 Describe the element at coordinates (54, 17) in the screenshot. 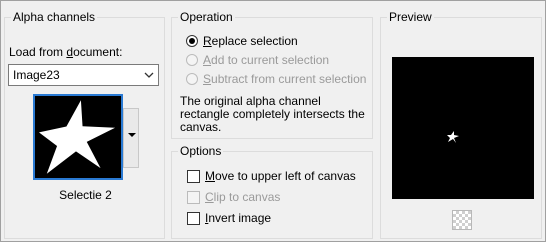

I see `alpha-channels-legend: Alpha channels` at that location.